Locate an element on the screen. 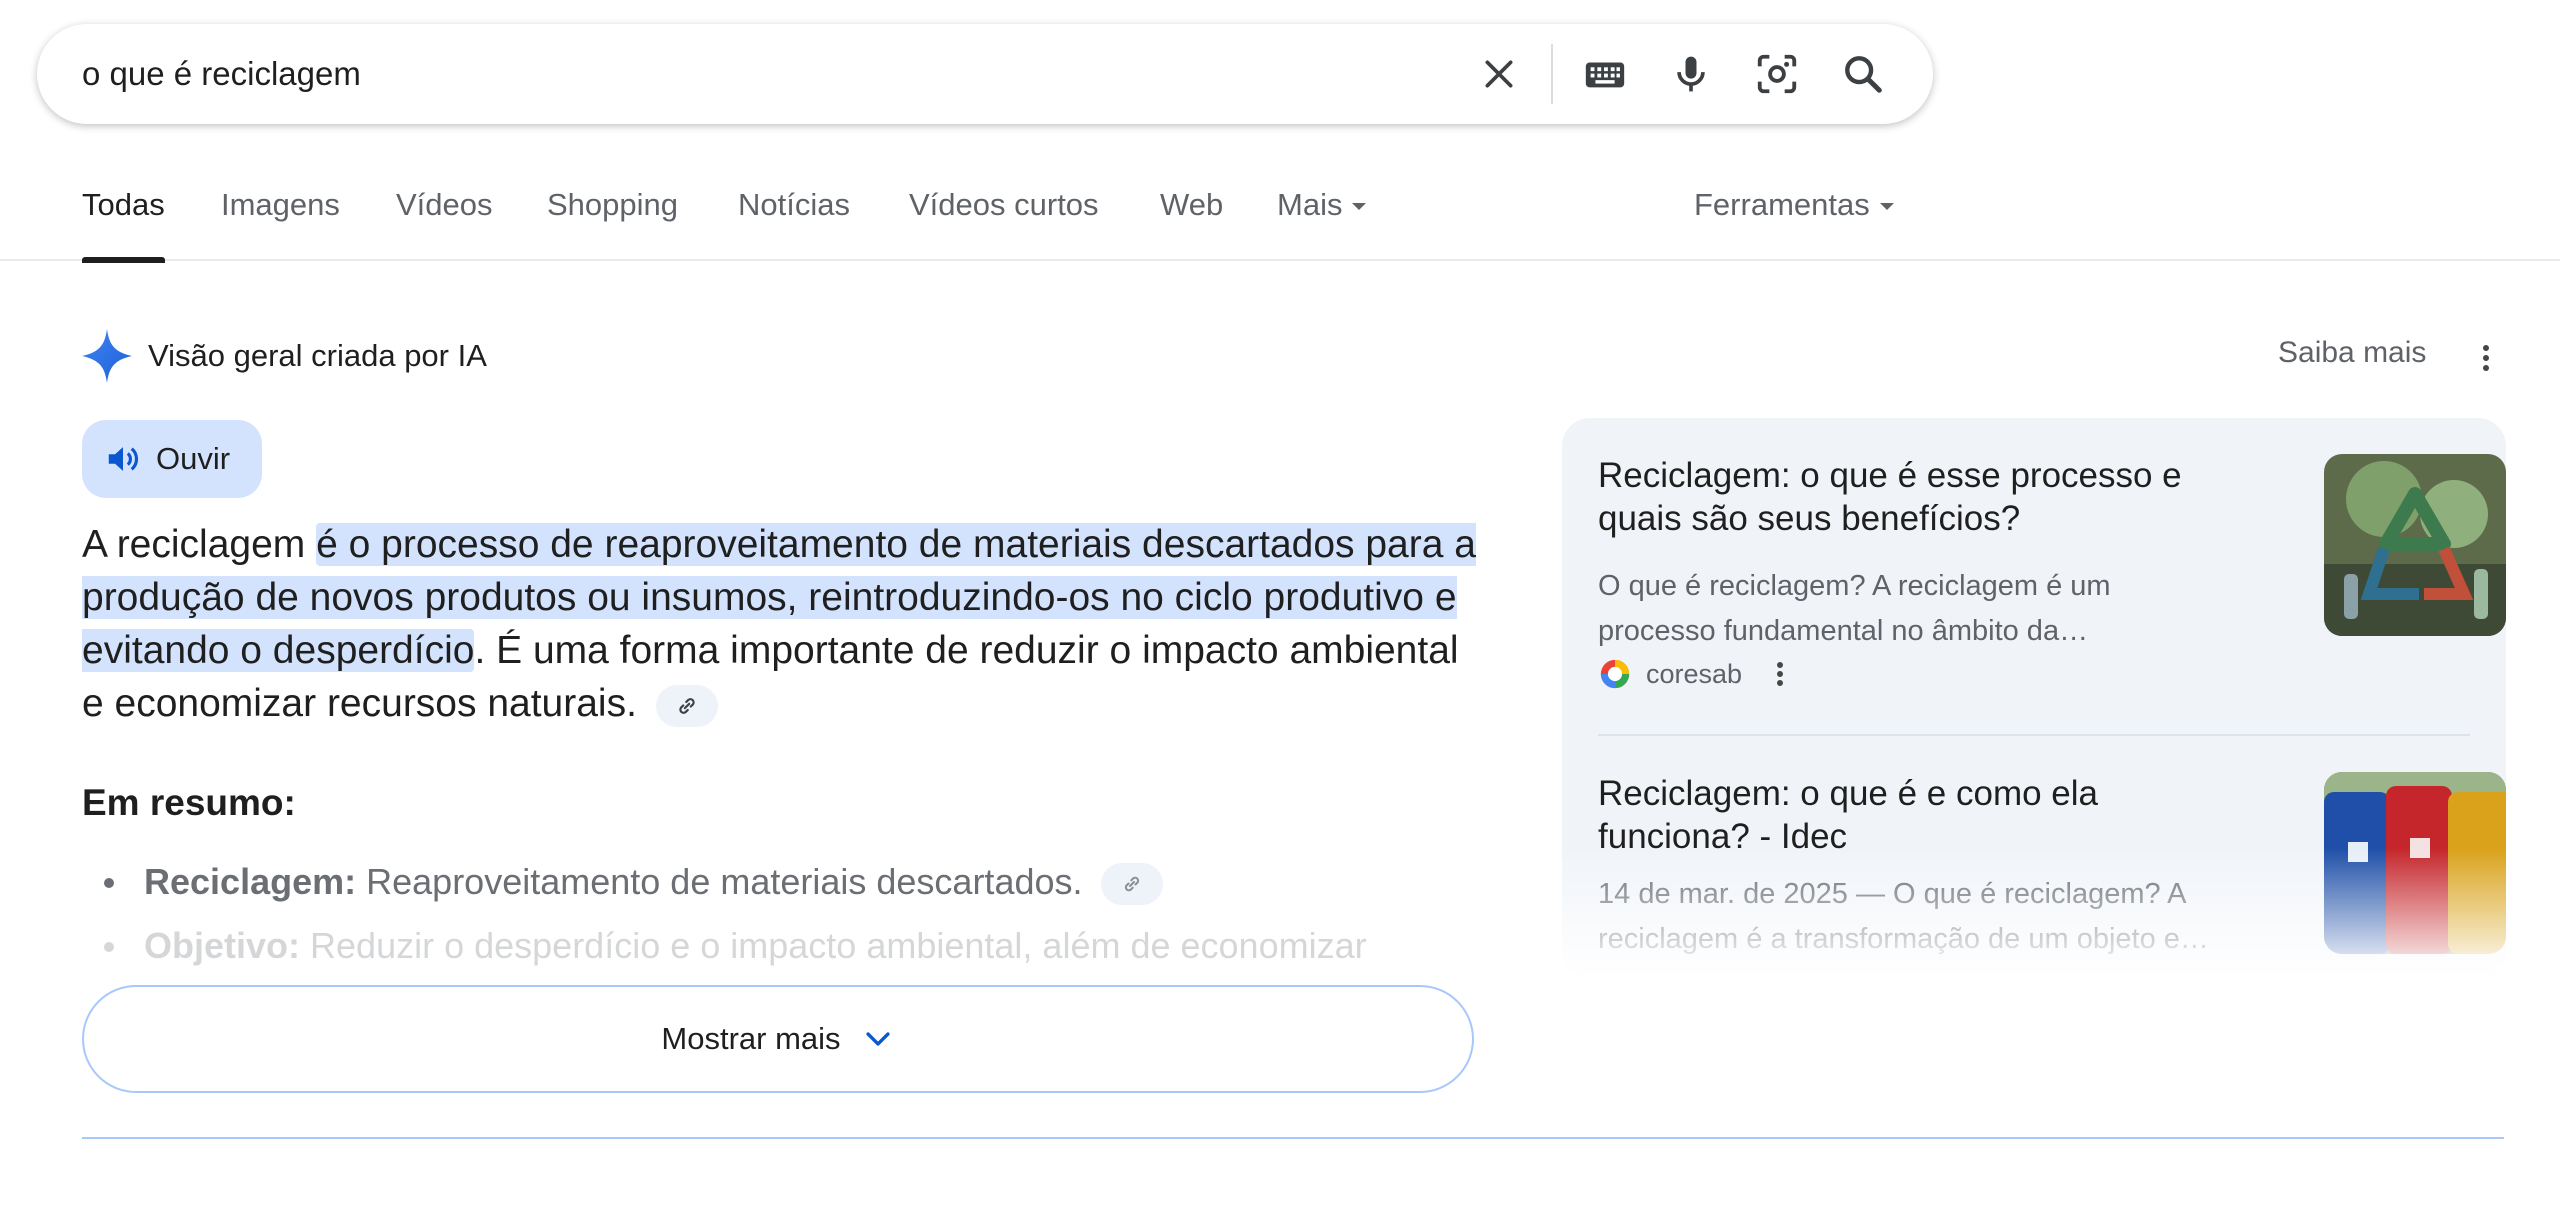  keyboard-icon is located at coordinates (1605, 74).